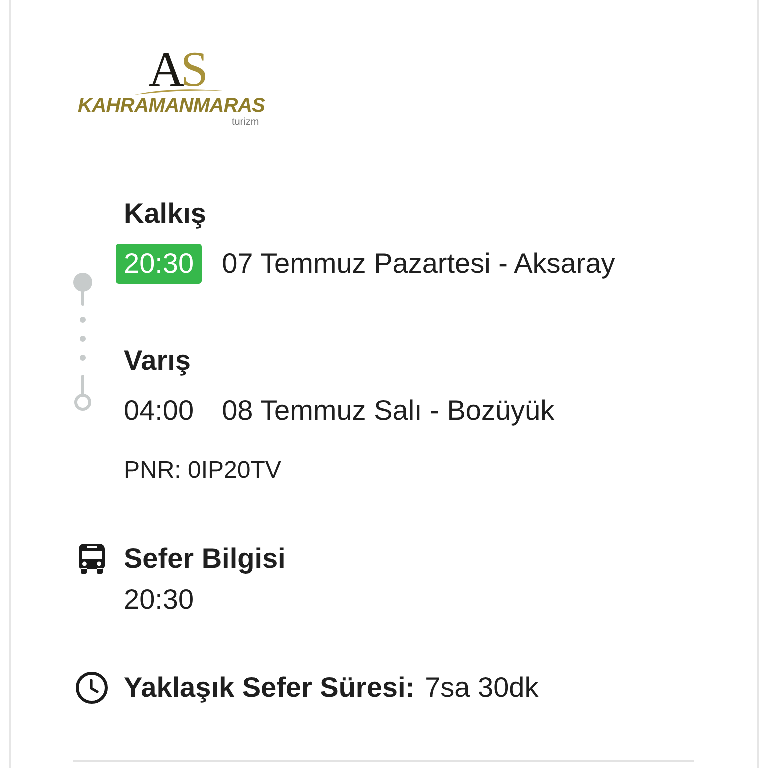 The image size is (768, 768). I want to click on stop-details: 08 Temmuz Salı - Bozüyük, so click(388, 411).